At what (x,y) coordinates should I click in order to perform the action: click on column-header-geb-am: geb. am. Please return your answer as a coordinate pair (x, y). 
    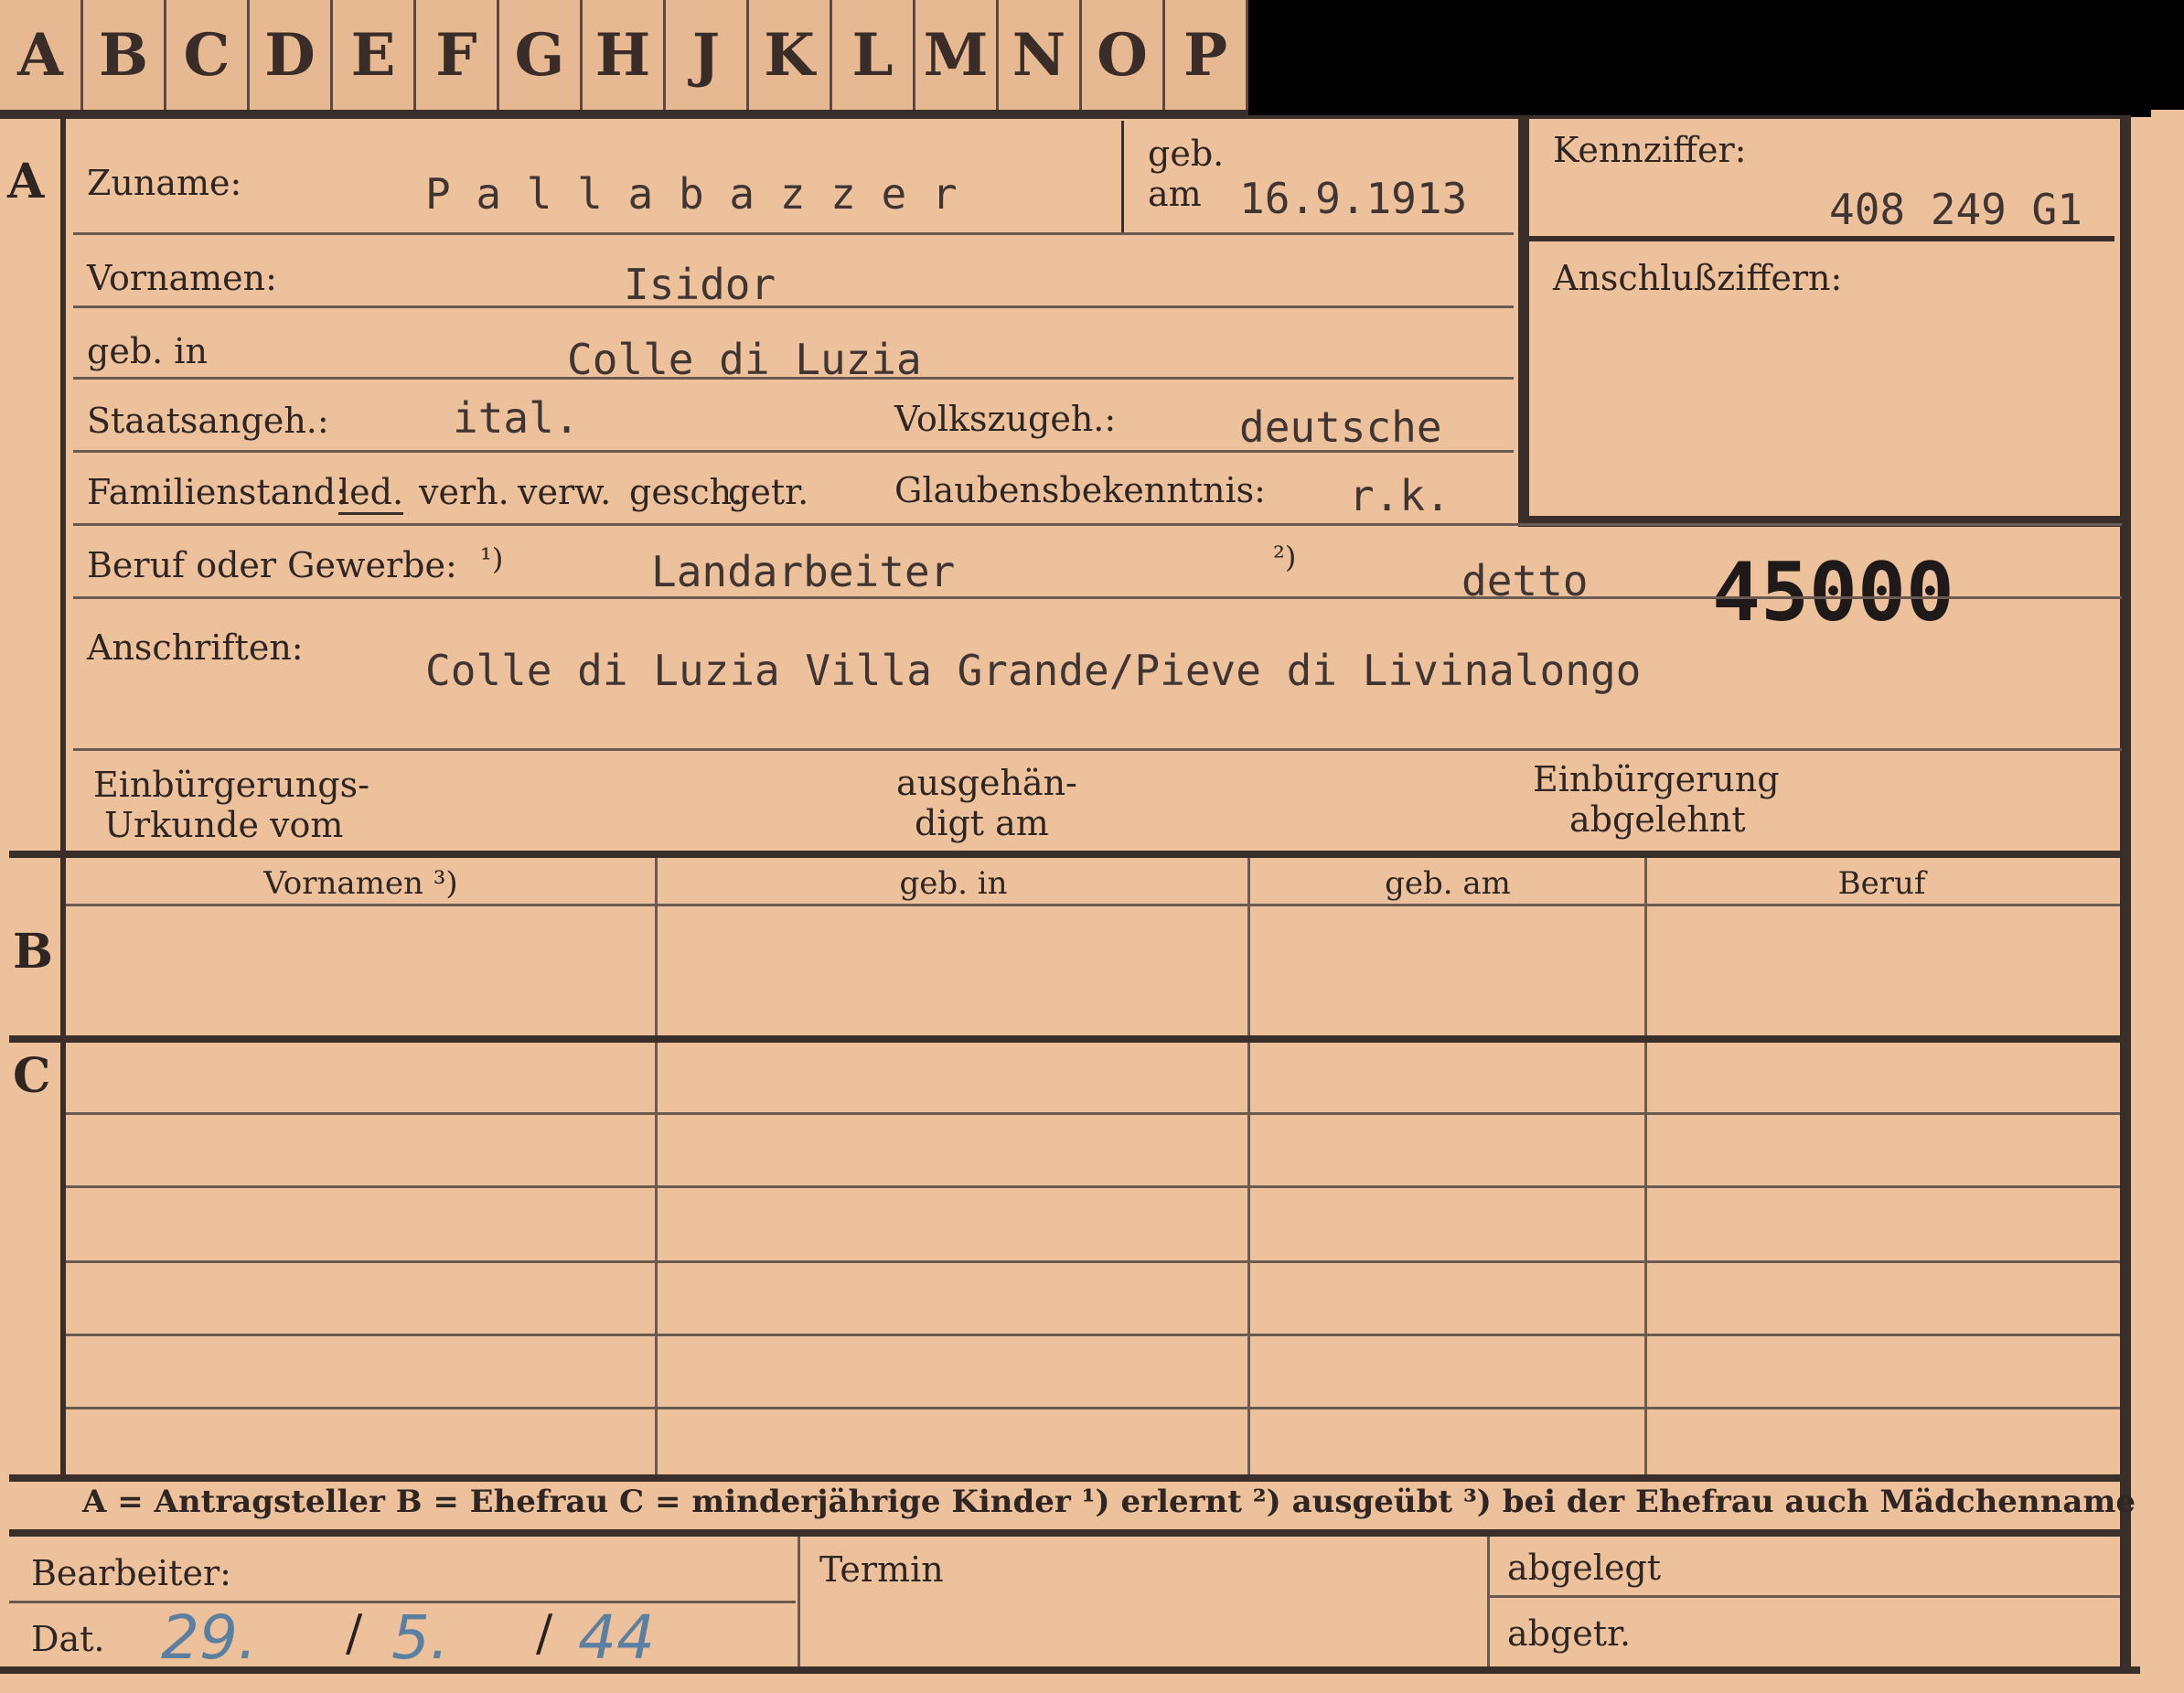
    Looking at the image, I should click on (1448, 884).